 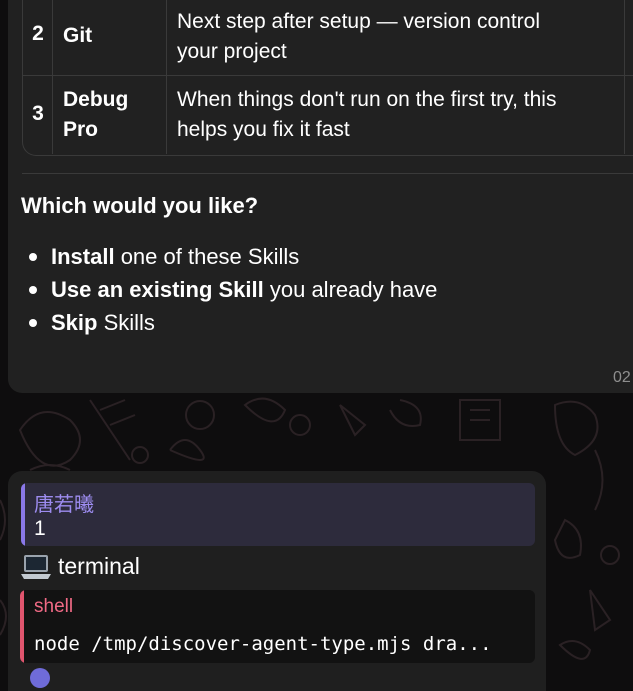 What do you see at coordinates (327, 173) in the screenshot?
I see `horizontal-divider` at bounding box center [327, 173].